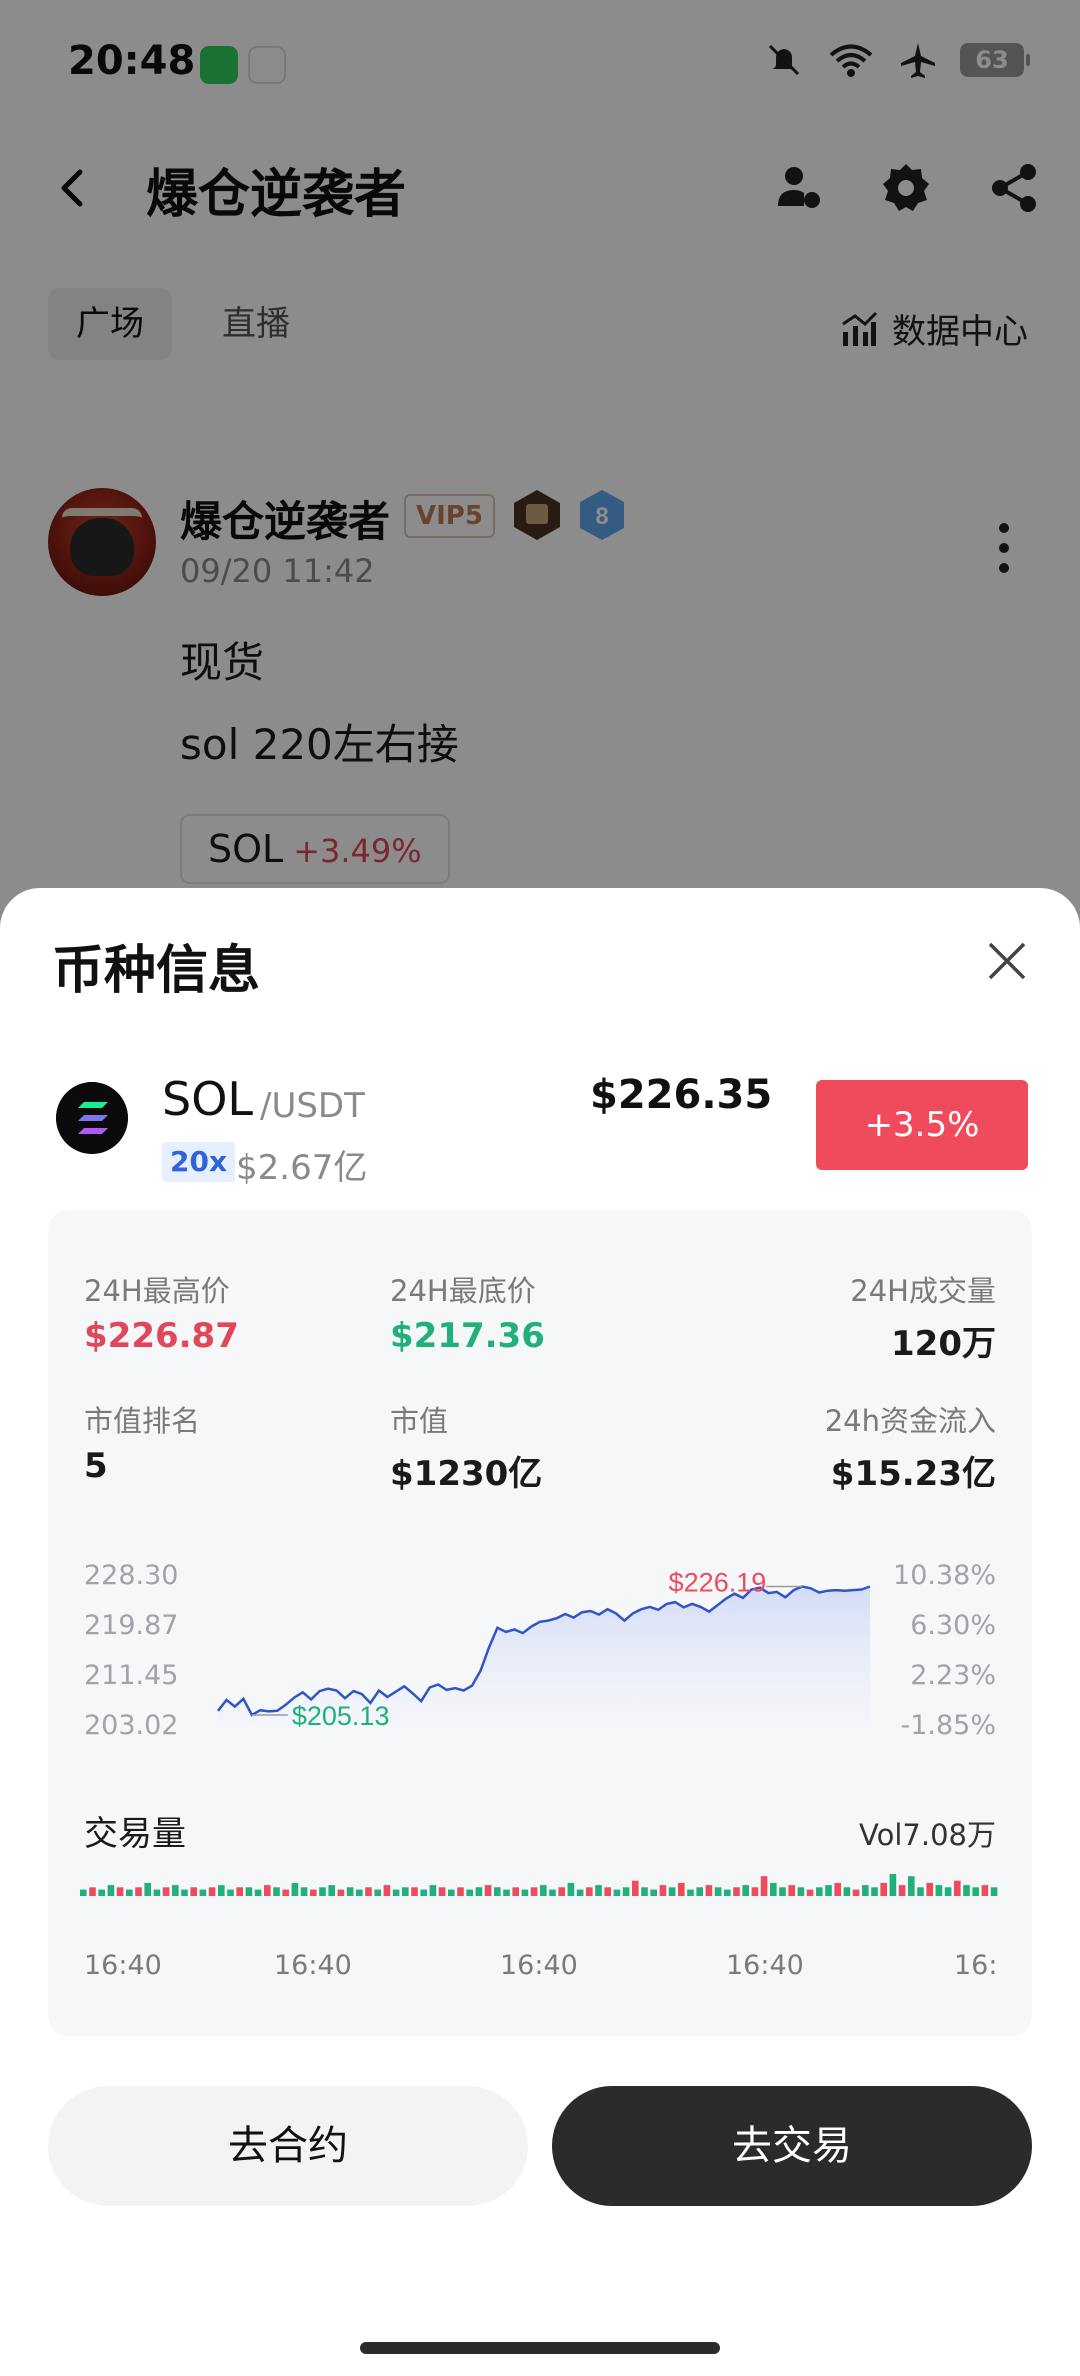 Image resolution: width=1080 pixels, height=2376 pixels. Describe the element at coordinates (975, 1965) in the screenshot. I see `x-tick: 16:` at that location.